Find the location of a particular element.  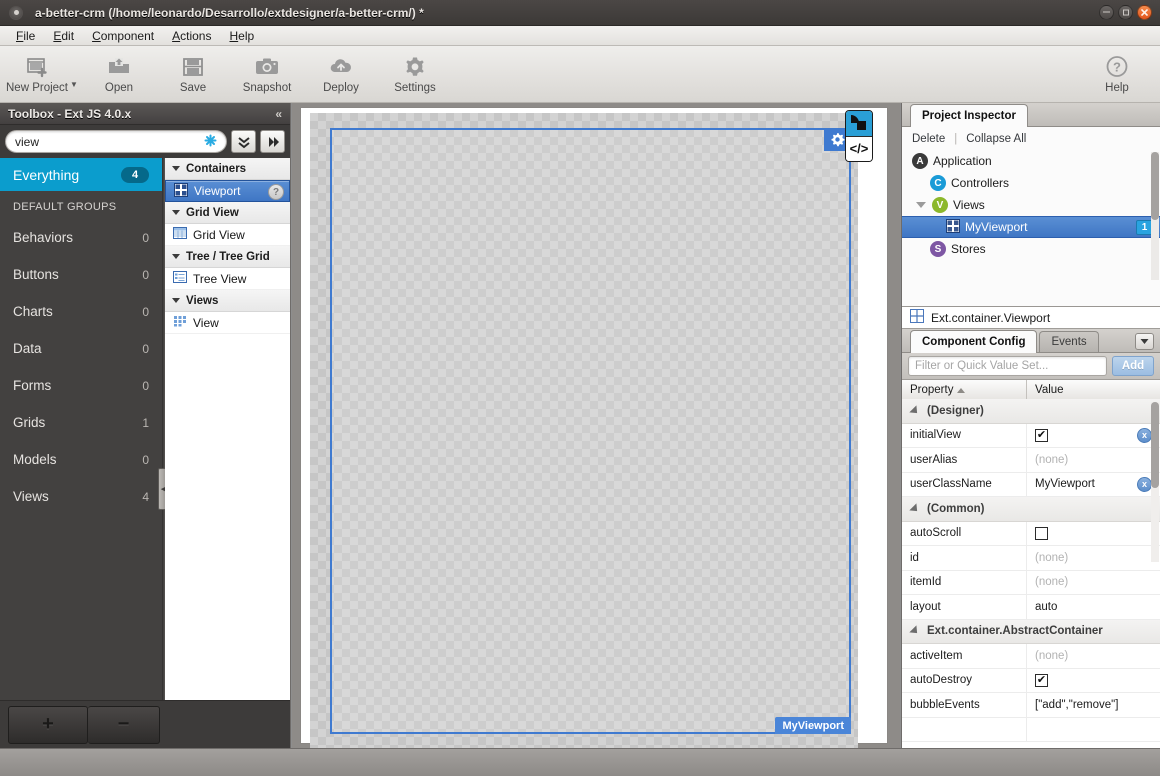

config-tab-menu-icon is located at coordinates (1144, 341).